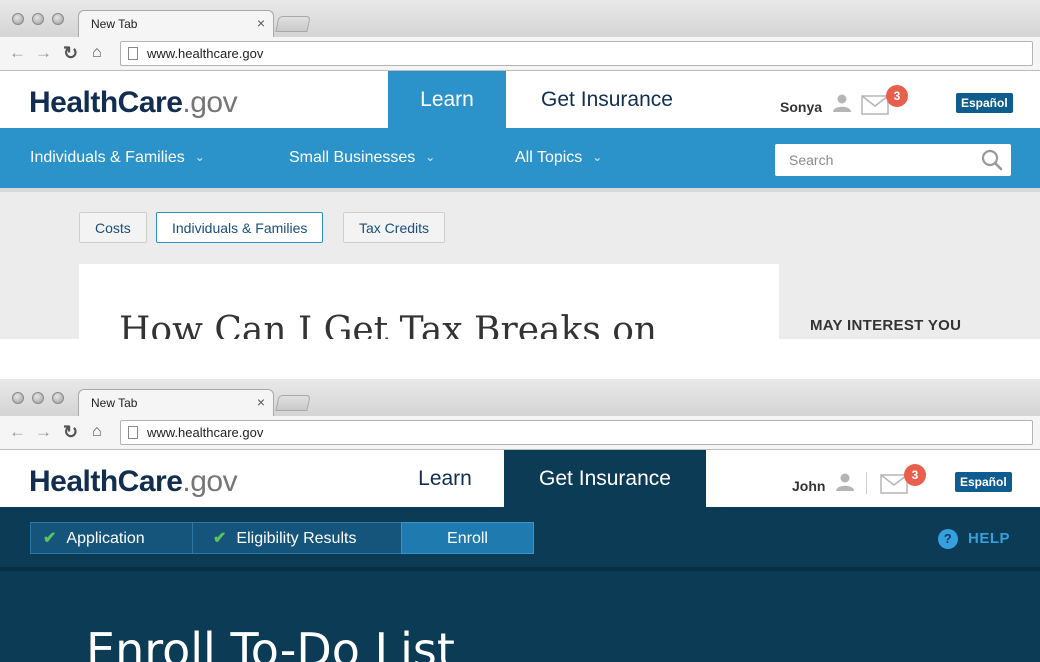 This screenshot has height=662, width=1040. Describe the element at coordinates (113, 227) in the screenshot. I see `chip-costs: Costs` at that location.